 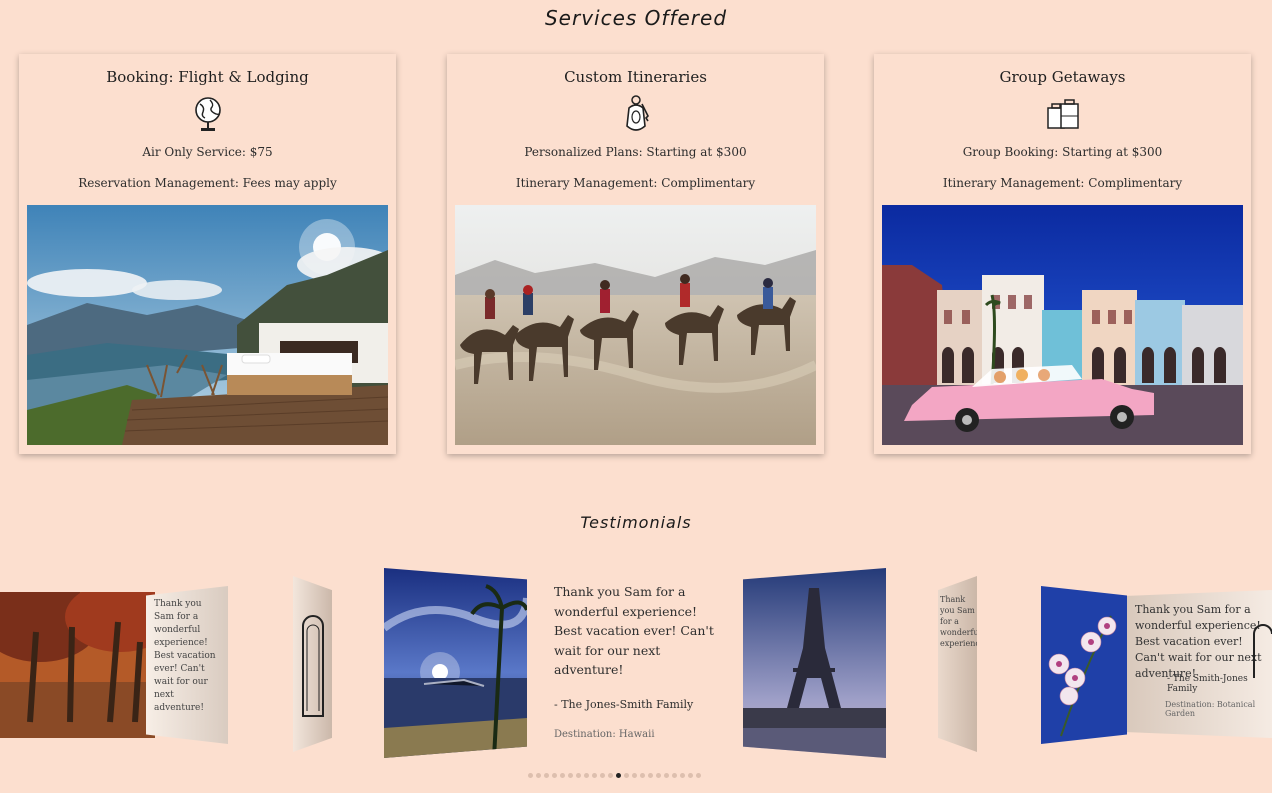 I want to click on carousel-pagination, so click(x=616, y=777).